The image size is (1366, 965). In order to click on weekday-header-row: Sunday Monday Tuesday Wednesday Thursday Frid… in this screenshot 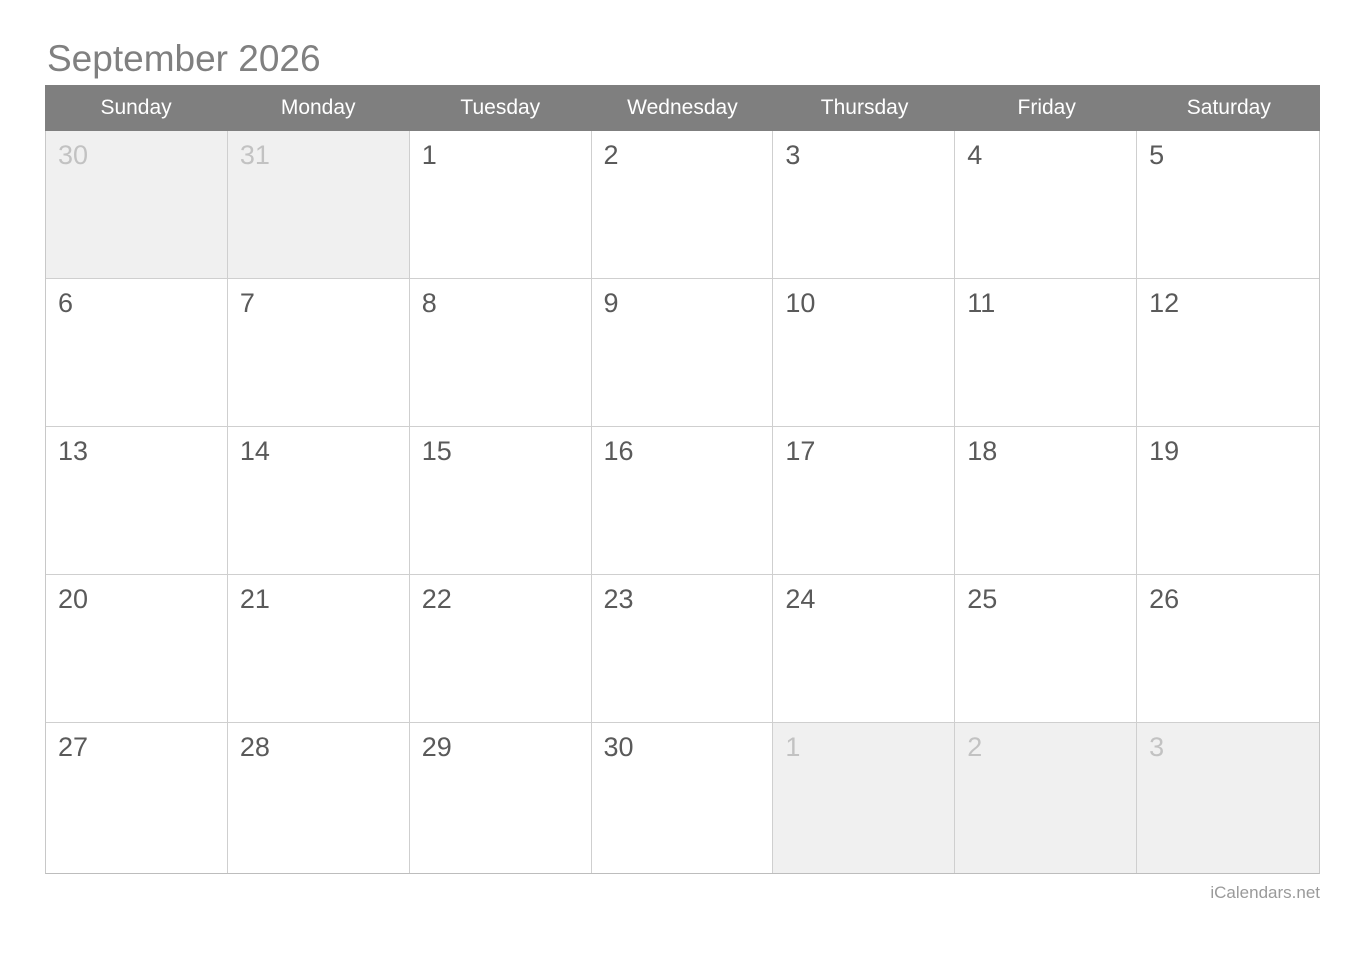, I will do `click(682, 108)`.